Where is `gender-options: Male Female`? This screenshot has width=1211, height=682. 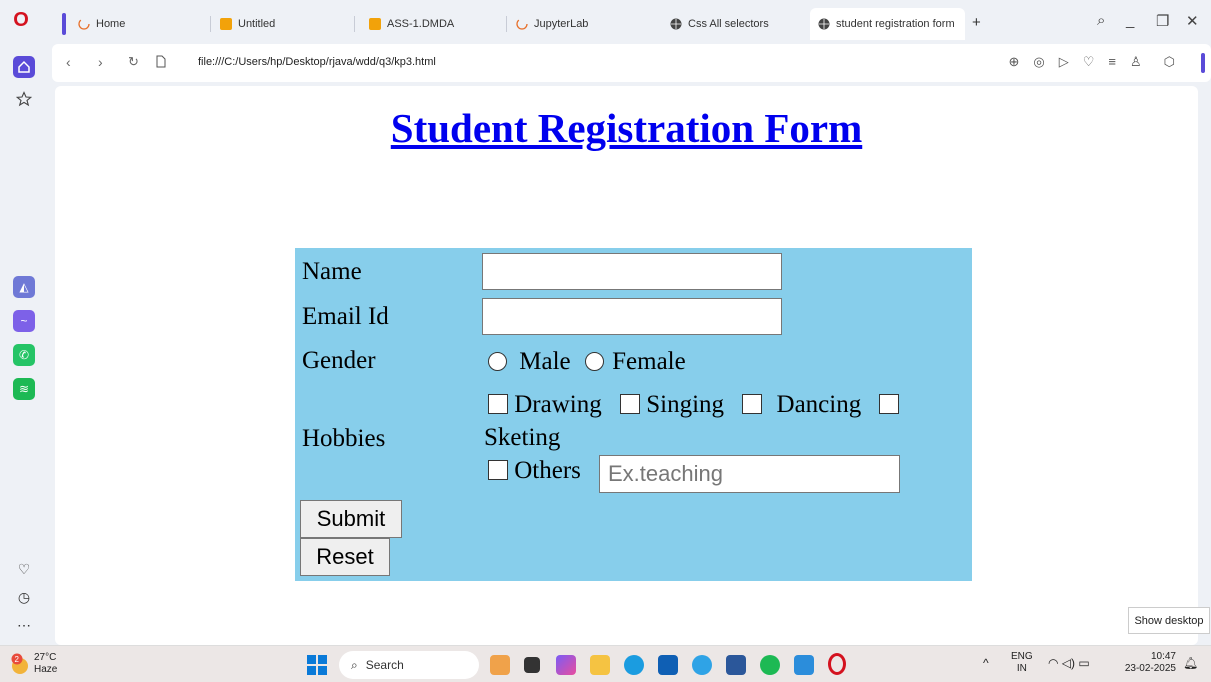 gender-options: Male Female is located at coordinates (587, 362).